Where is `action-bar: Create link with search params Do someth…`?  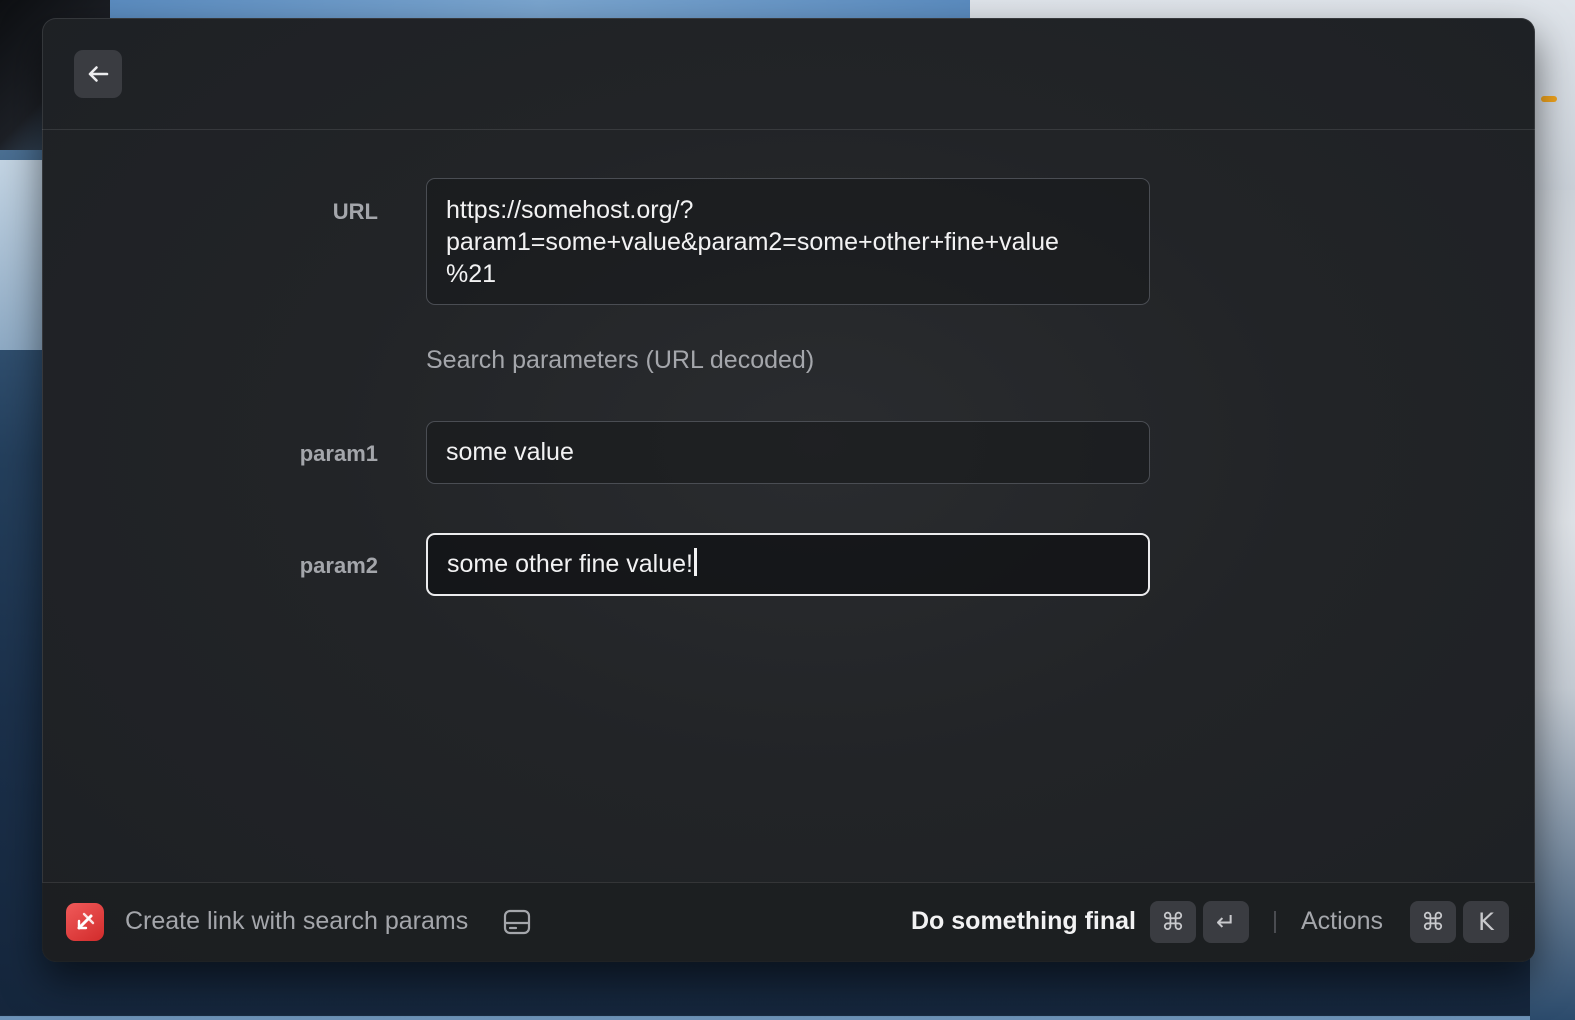 action-bar: Create link with search params Do someth… is located at coordinates (788, 922).